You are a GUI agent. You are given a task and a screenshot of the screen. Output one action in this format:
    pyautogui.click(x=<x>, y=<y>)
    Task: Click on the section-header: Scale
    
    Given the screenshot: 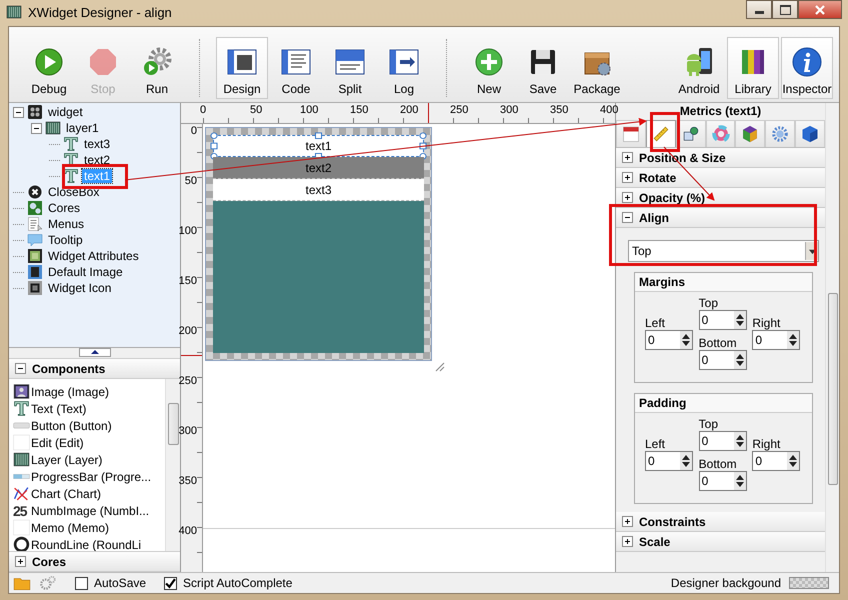 What is the action you would take?
    pyautogui.click(x=720, y=542)
    